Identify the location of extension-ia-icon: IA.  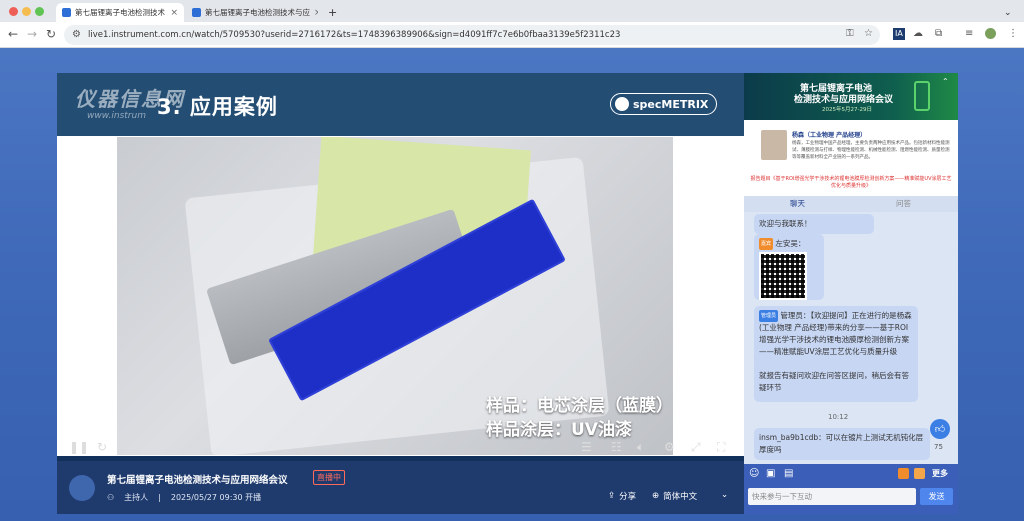
(899, 34).